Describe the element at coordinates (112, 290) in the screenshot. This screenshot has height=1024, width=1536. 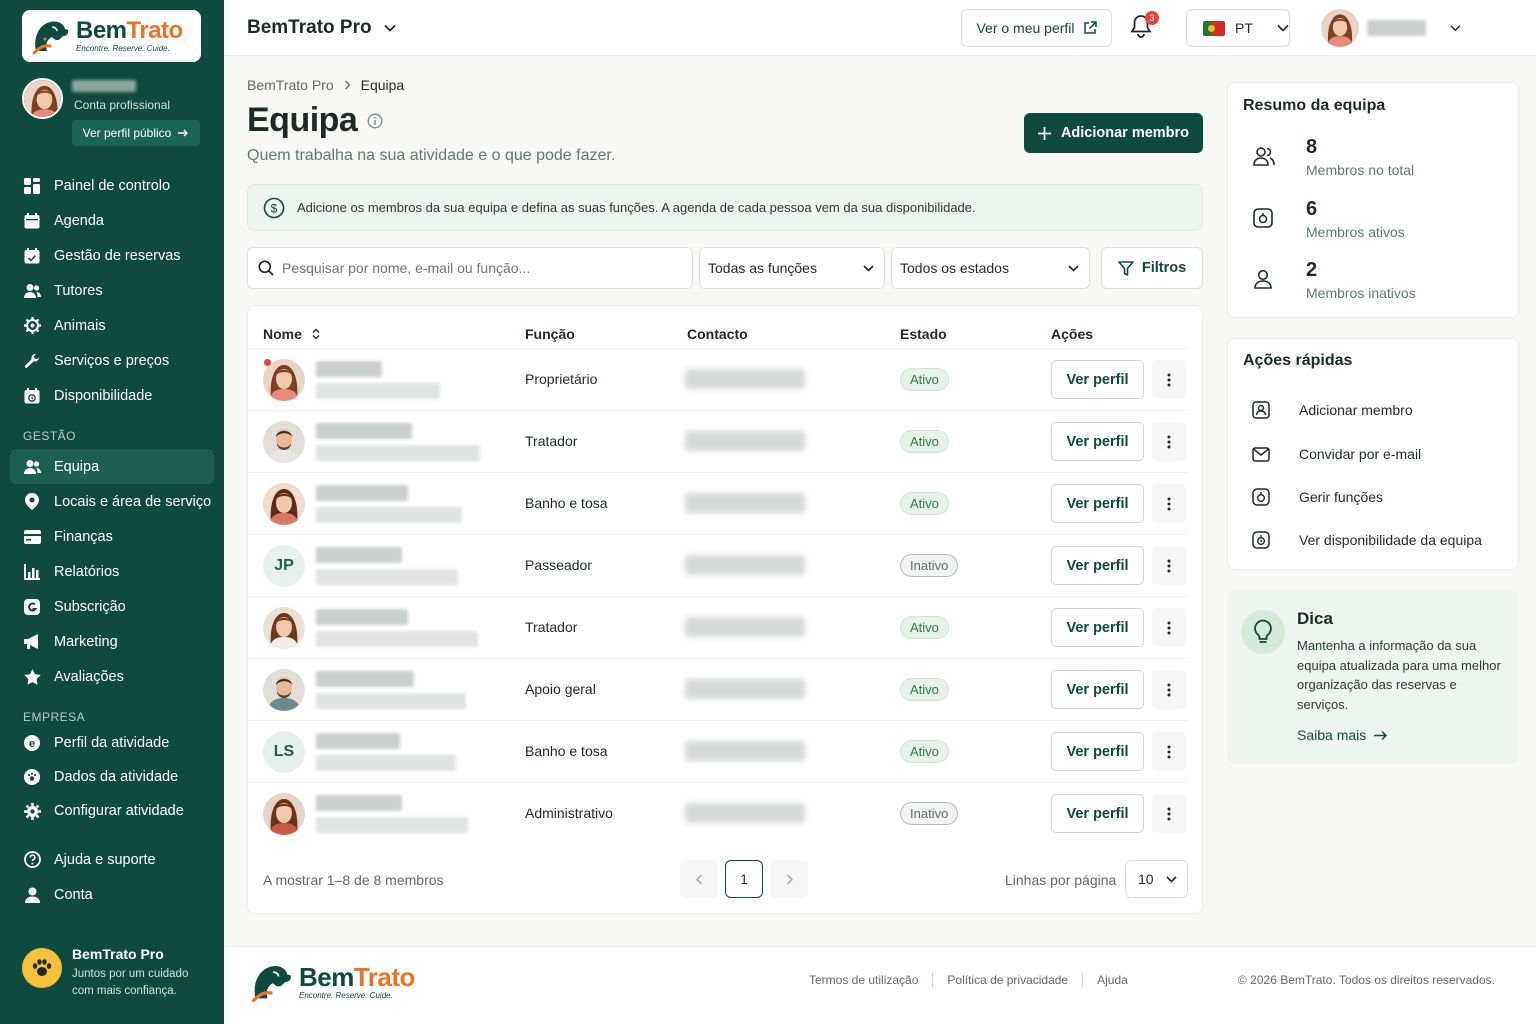
I see `sidebar-item-tutores: Tutores` at that location.